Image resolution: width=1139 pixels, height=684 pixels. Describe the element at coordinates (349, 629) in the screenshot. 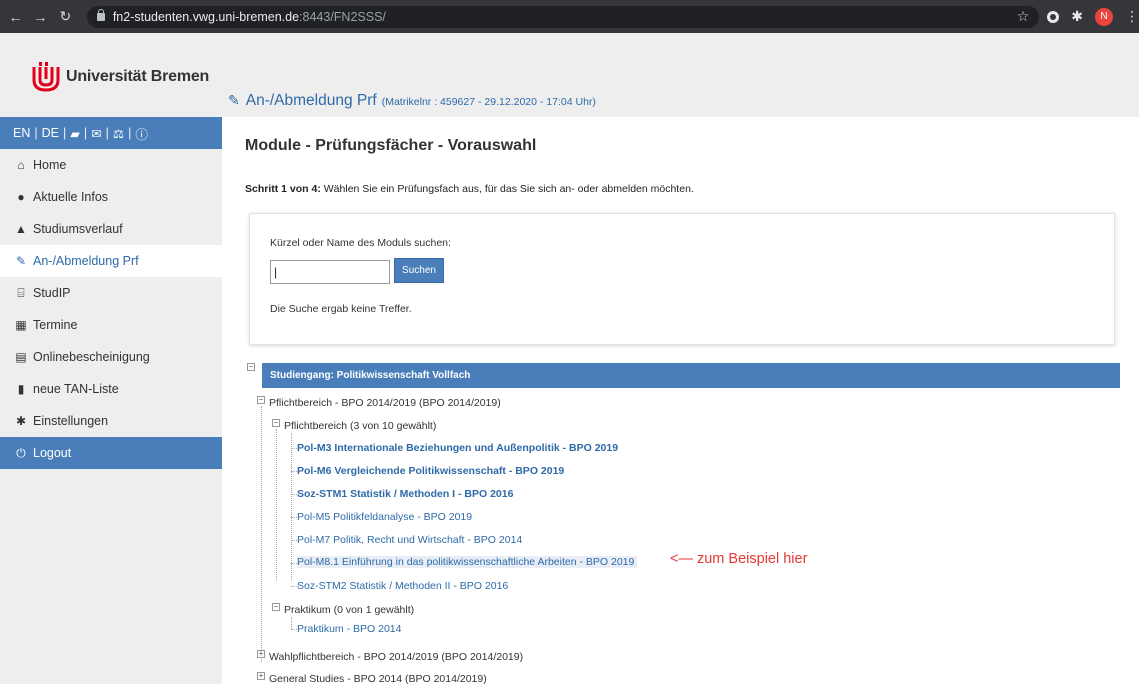

I see `module-link: Praktikum - BPO 2014` at that location.